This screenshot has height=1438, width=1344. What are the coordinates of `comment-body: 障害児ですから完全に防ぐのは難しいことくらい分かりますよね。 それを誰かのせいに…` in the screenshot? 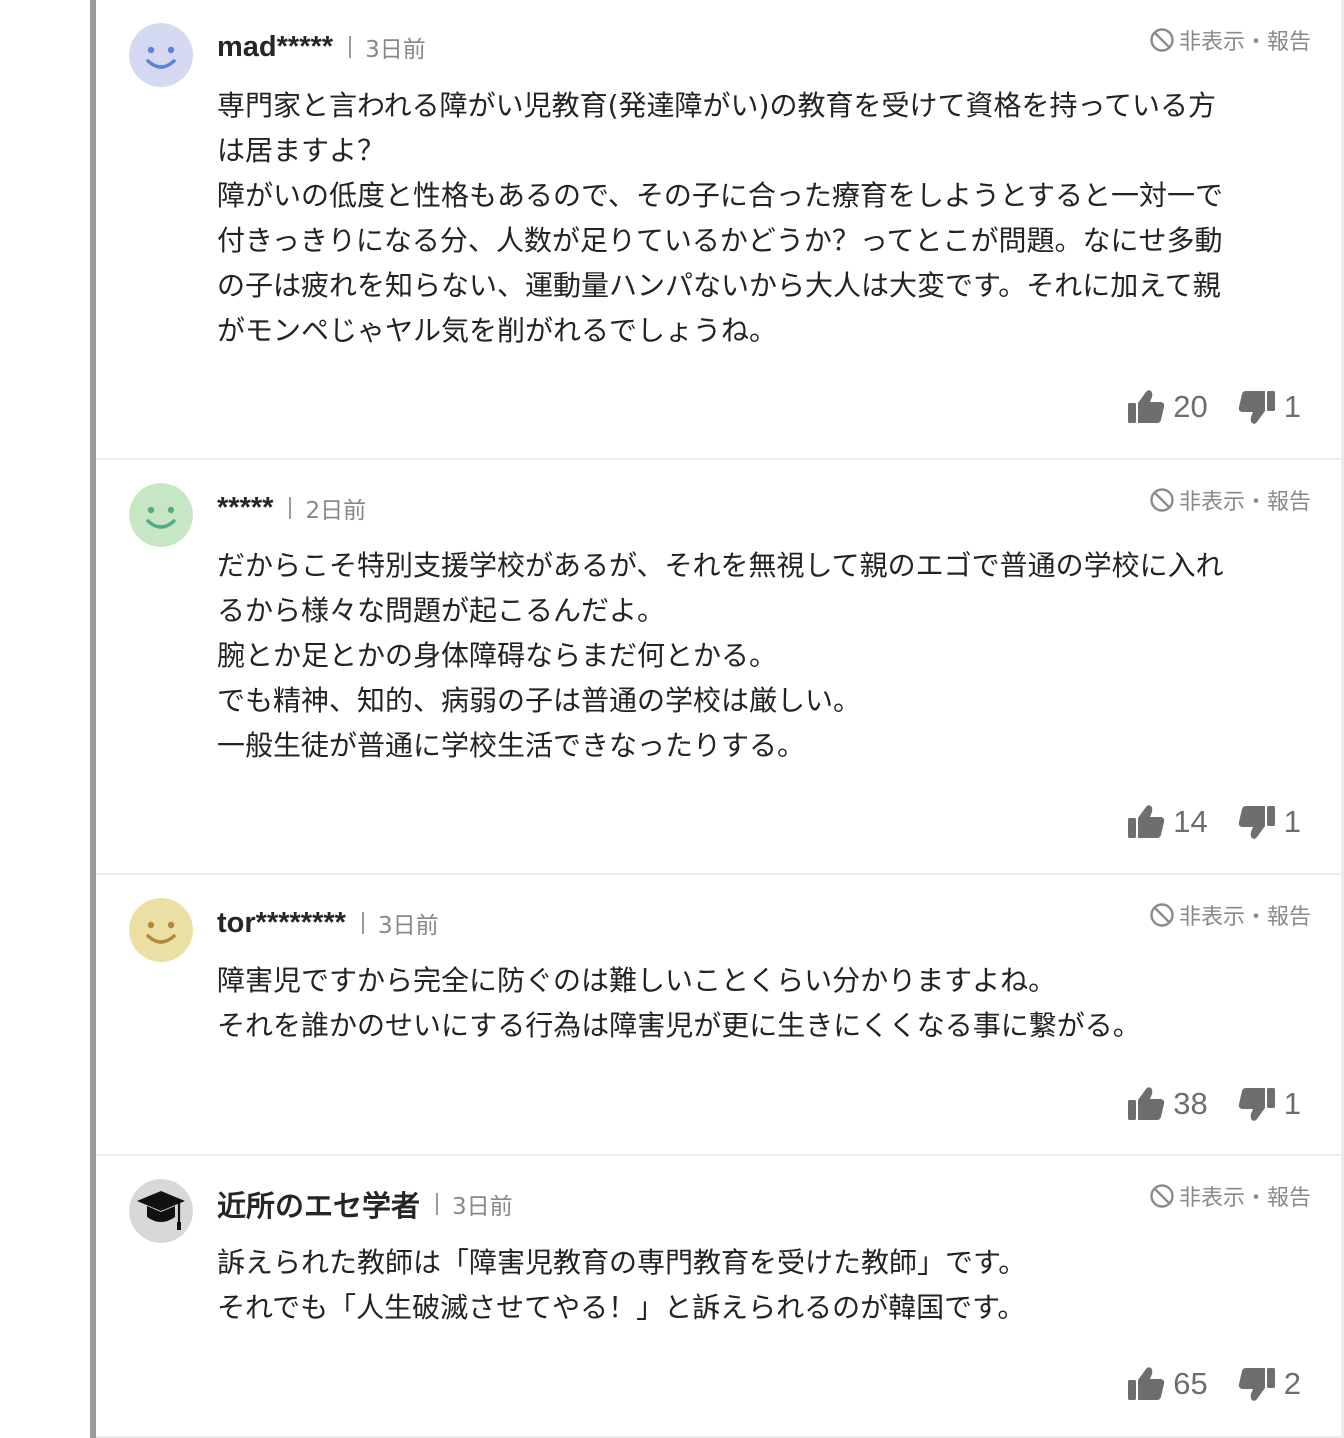 It's located at (679, 1003).